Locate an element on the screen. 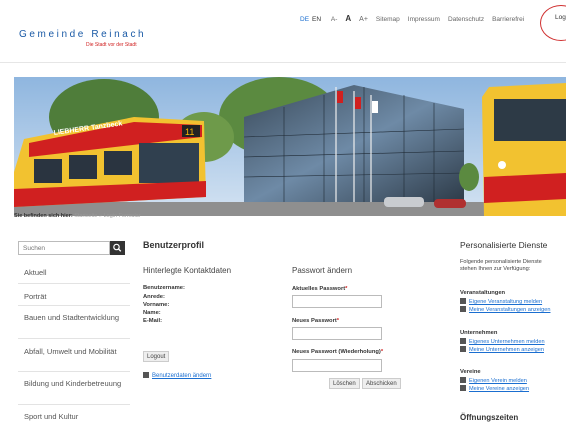  clubs-heading: Vereine is located at coordinates (470, 372).